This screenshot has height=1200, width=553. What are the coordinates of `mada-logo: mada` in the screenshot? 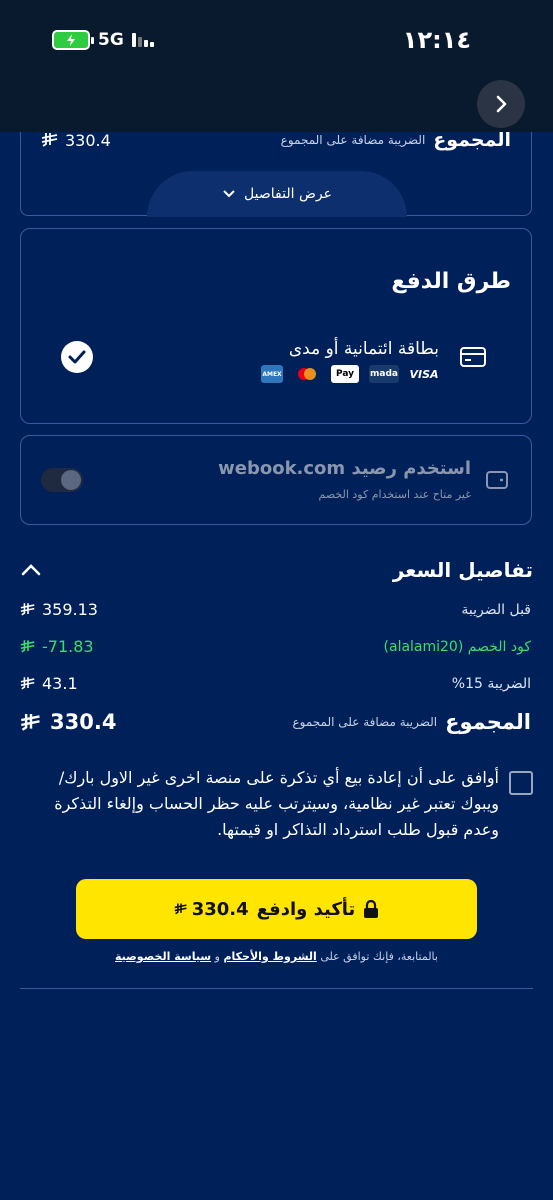 It's located at (384, 374).